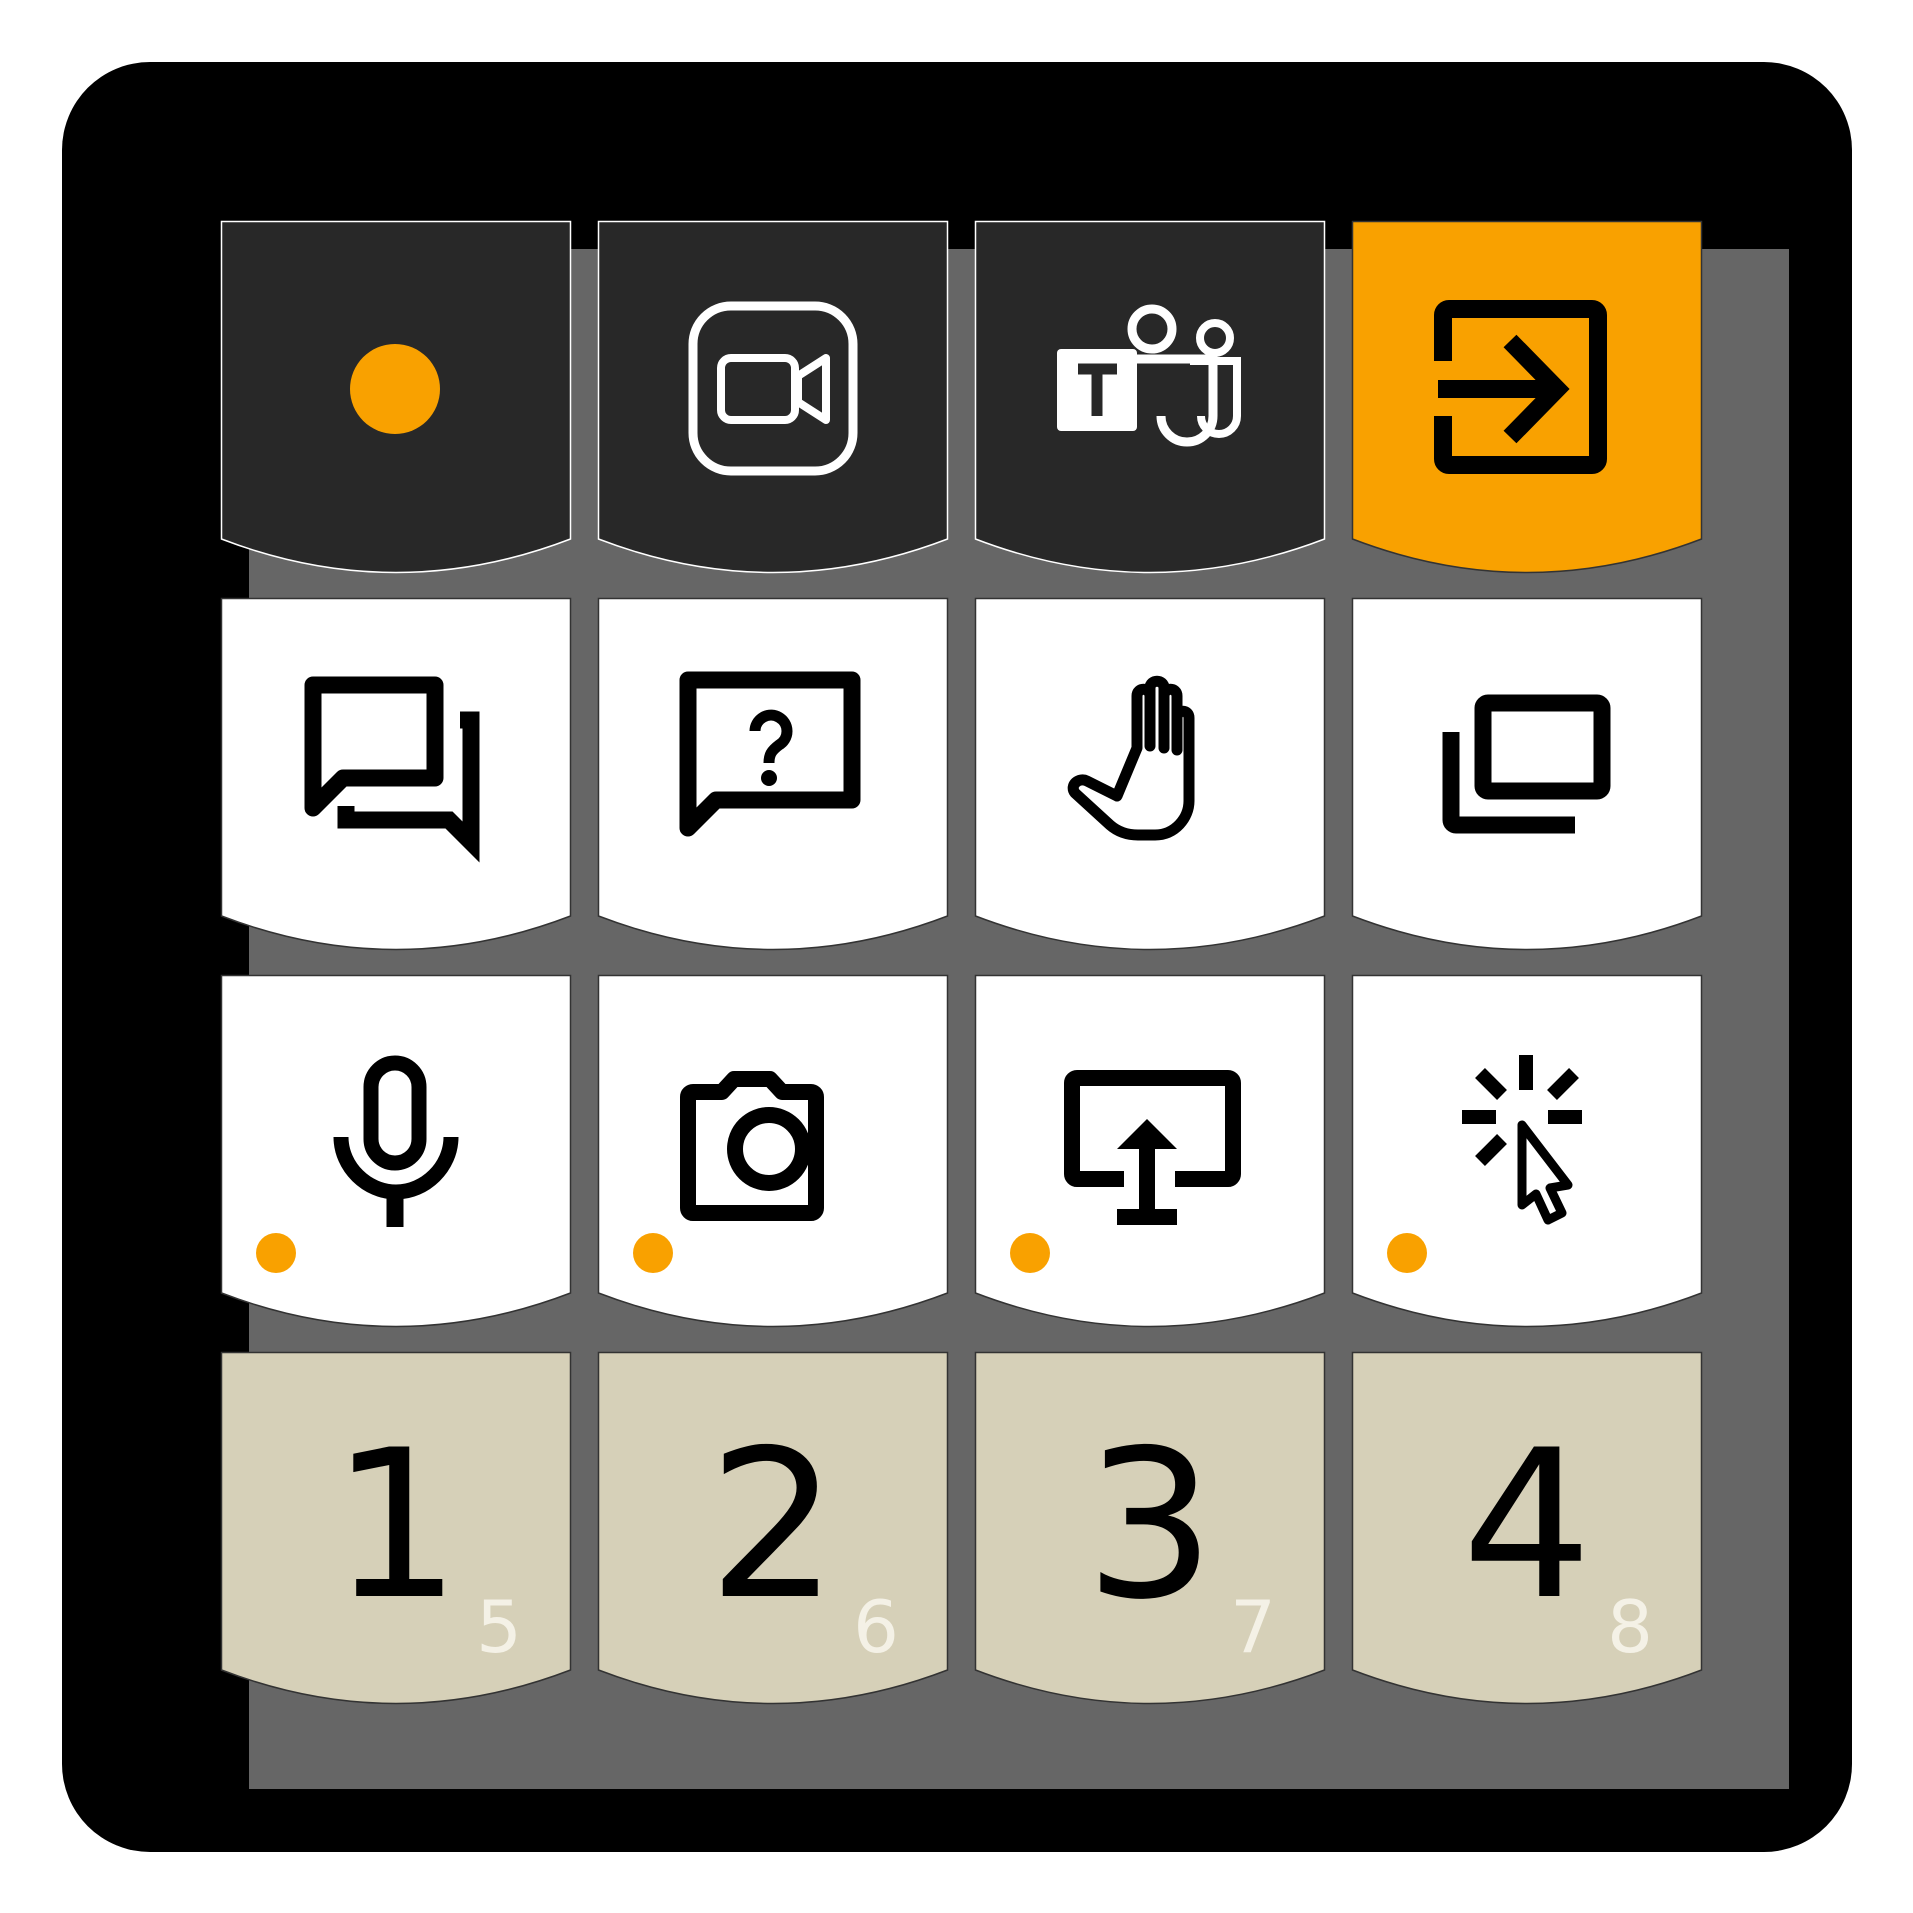 This screenshot has height=1913, width=1913. Describe the element at coordinates (1526, 764) in the screenshot. I see `switch-windows-icon` at that location.